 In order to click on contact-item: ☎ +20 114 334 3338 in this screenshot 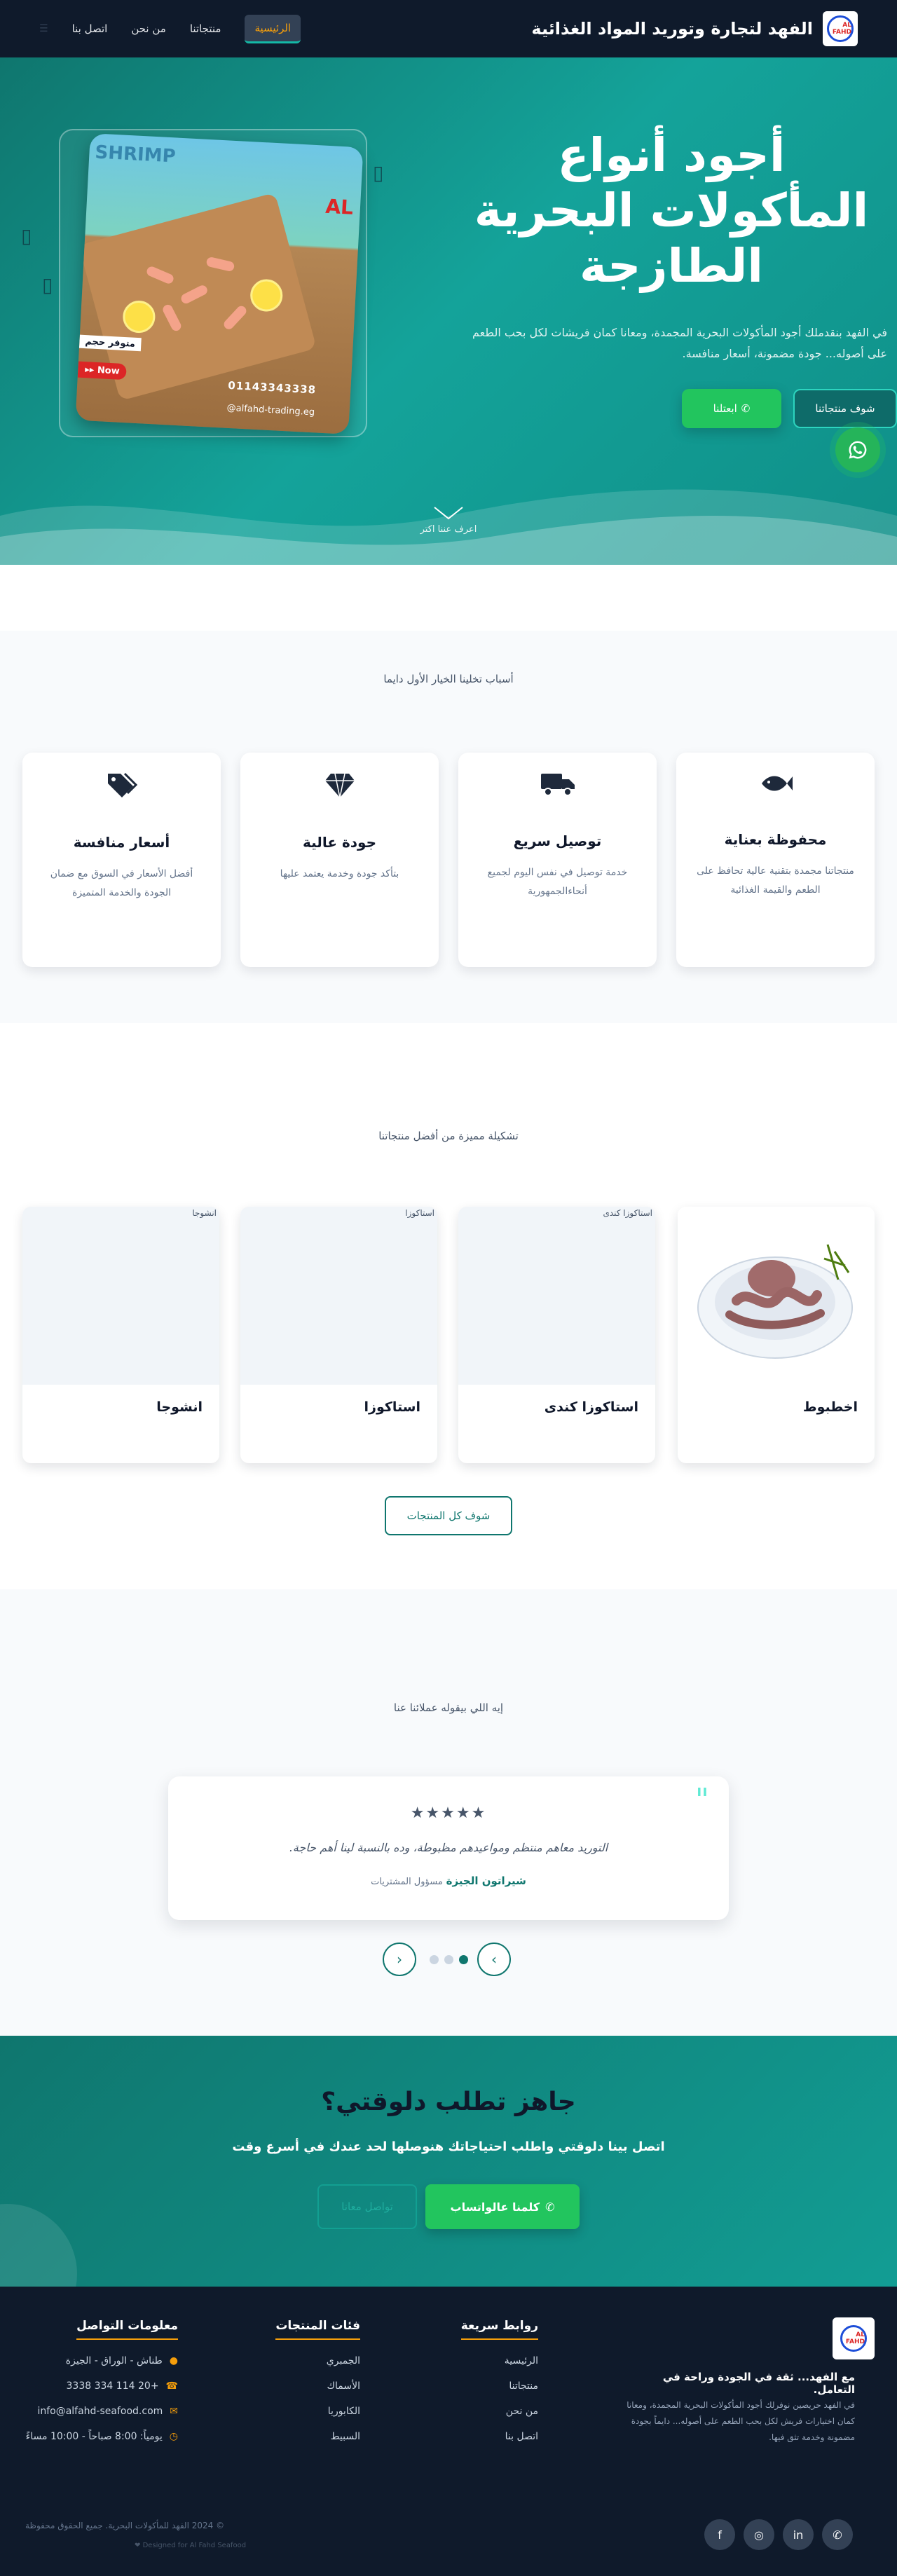, I will do `click(101, 2386)`.